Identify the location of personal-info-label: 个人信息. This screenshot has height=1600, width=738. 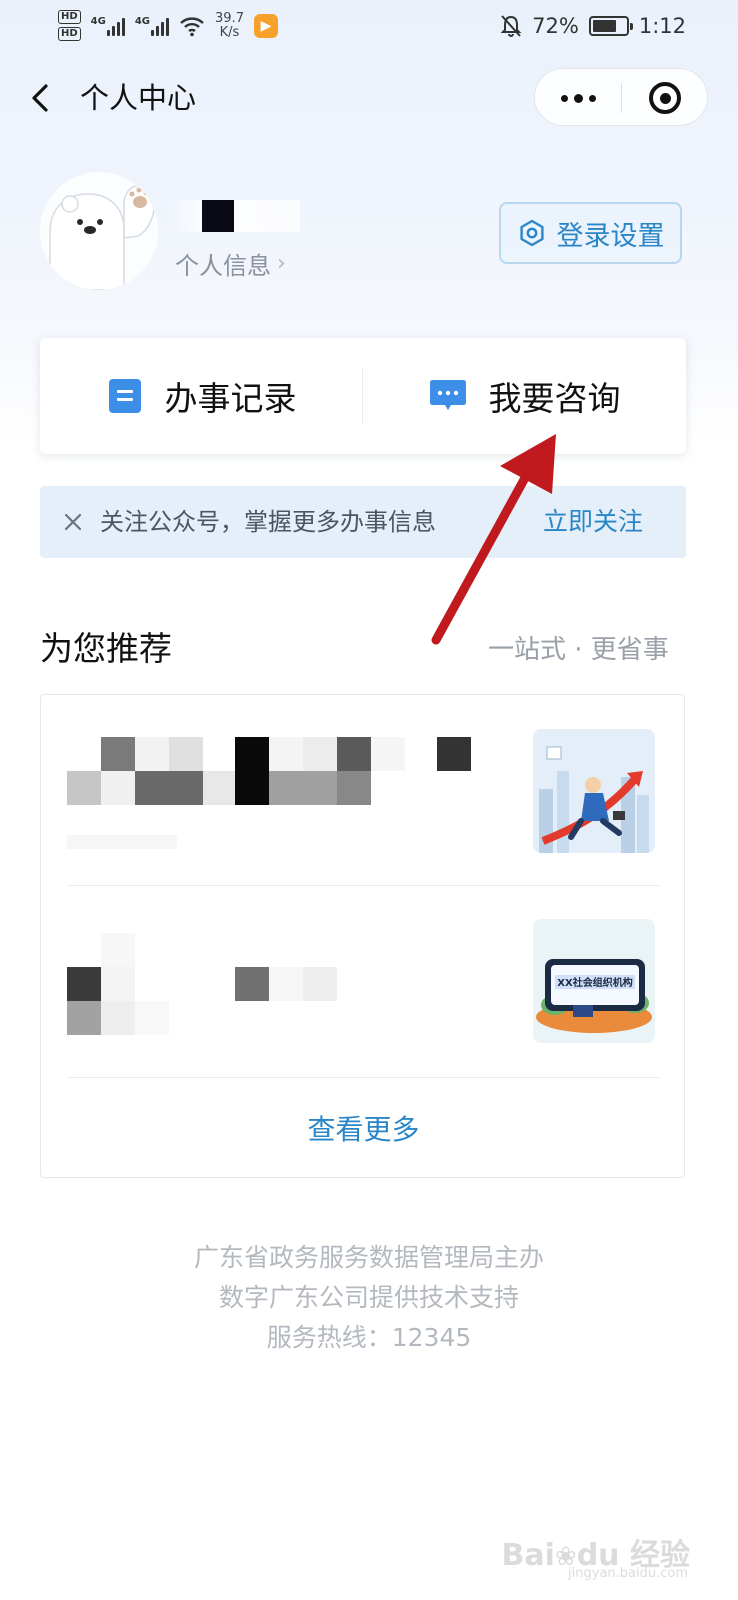
(223, 266).